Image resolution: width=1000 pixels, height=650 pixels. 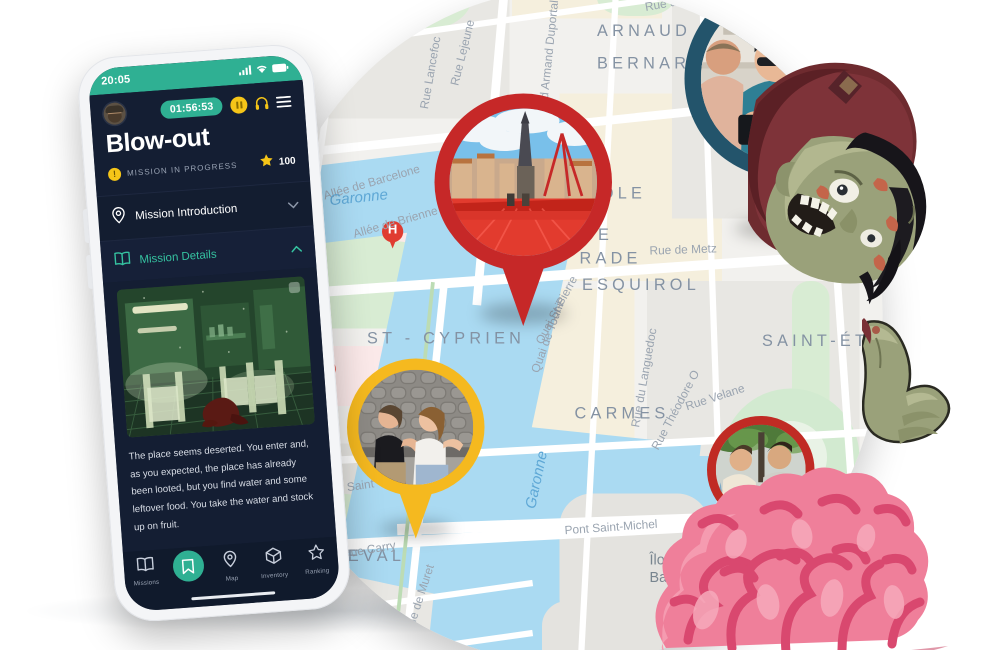 I want to click on warning-icon: !, so click(x=114, y=173).